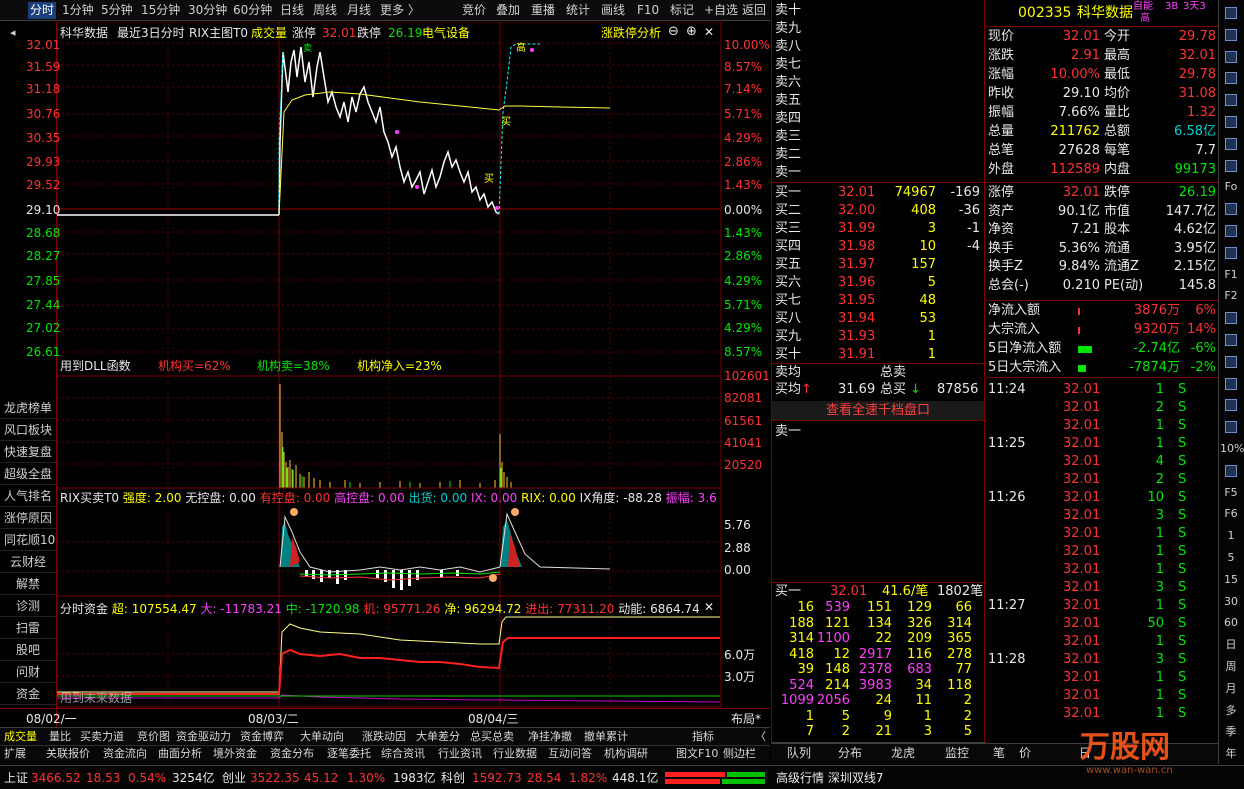  I want to click on buy-level-price: 31.95, so click(856, 301).